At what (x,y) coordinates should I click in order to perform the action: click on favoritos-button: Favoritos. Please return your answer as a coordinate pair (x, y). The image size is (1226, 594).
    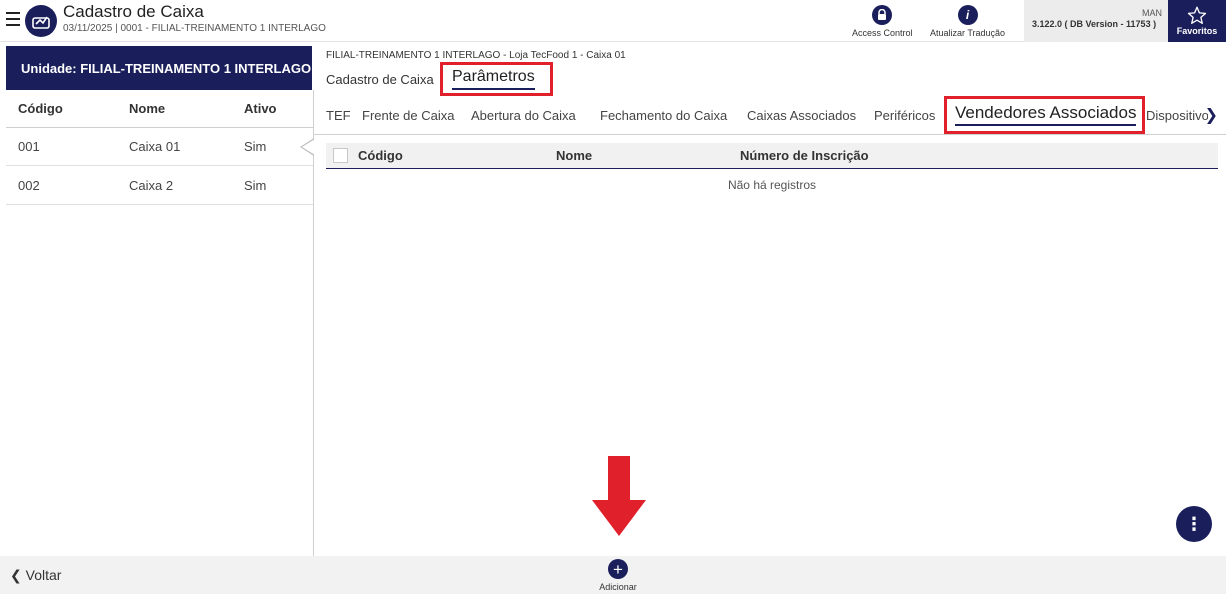
    Looking at the image, I should click on (1197, 21).